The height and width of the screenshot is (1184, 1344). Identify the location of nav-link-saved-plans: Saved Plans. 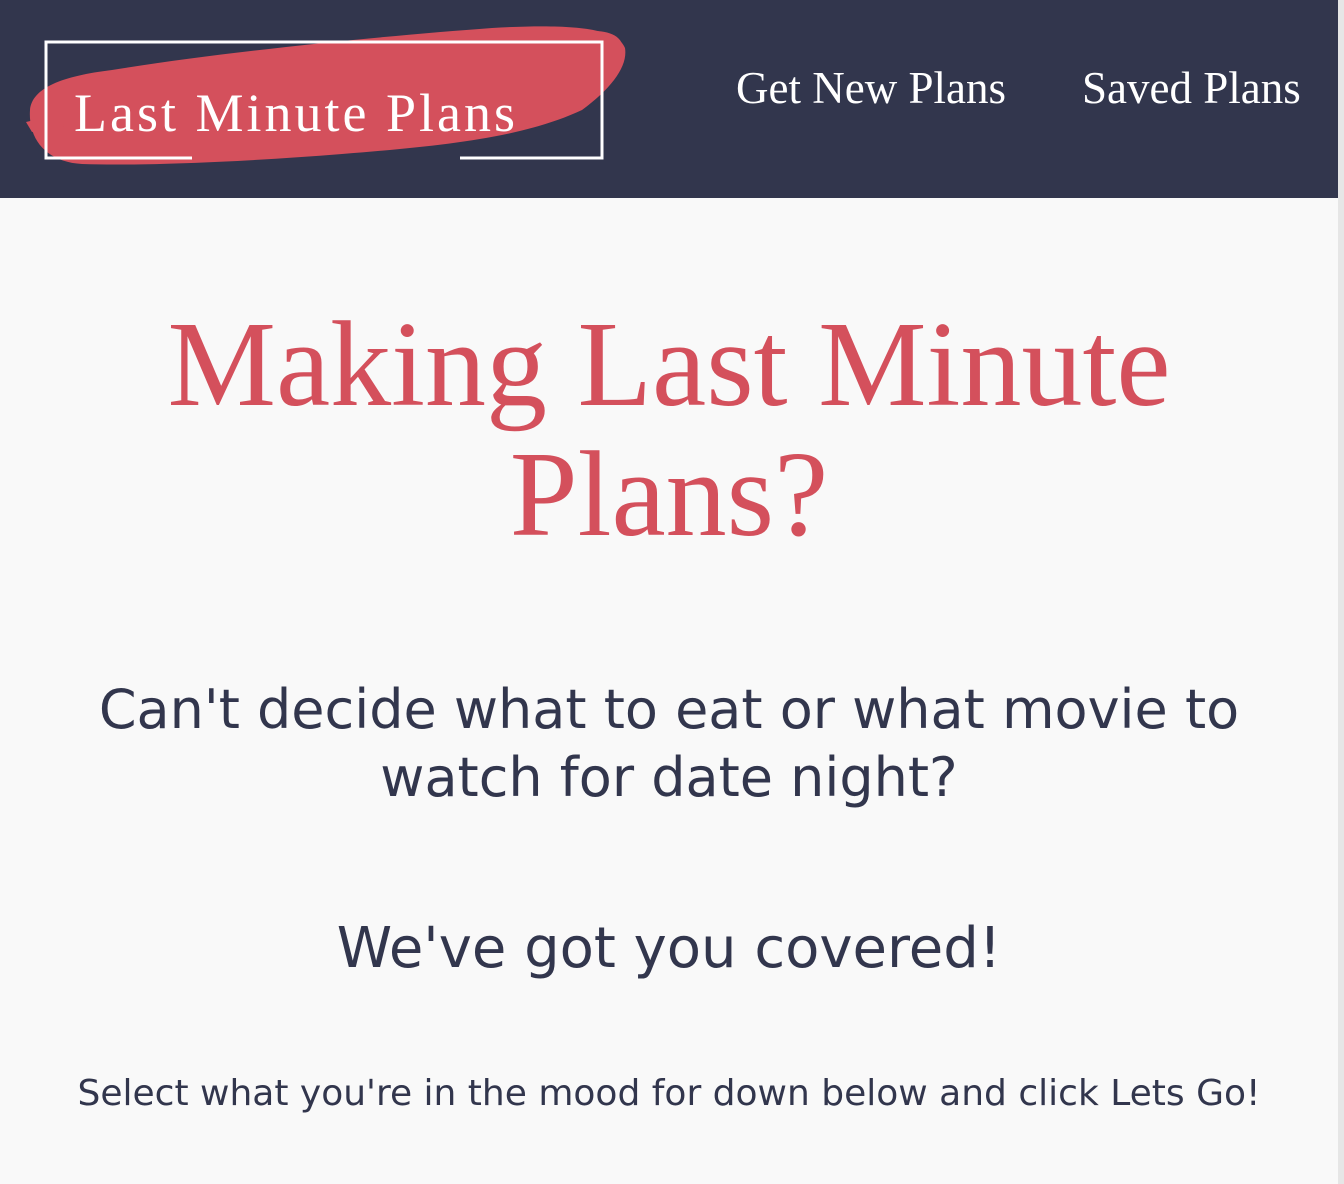
(1191, 88).